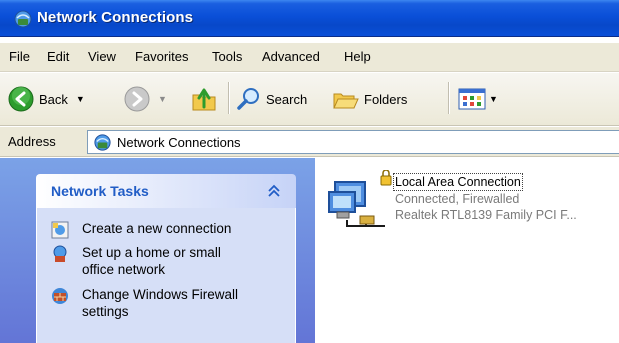  I want to click on address-value: Network Connections, so click(179, 142).